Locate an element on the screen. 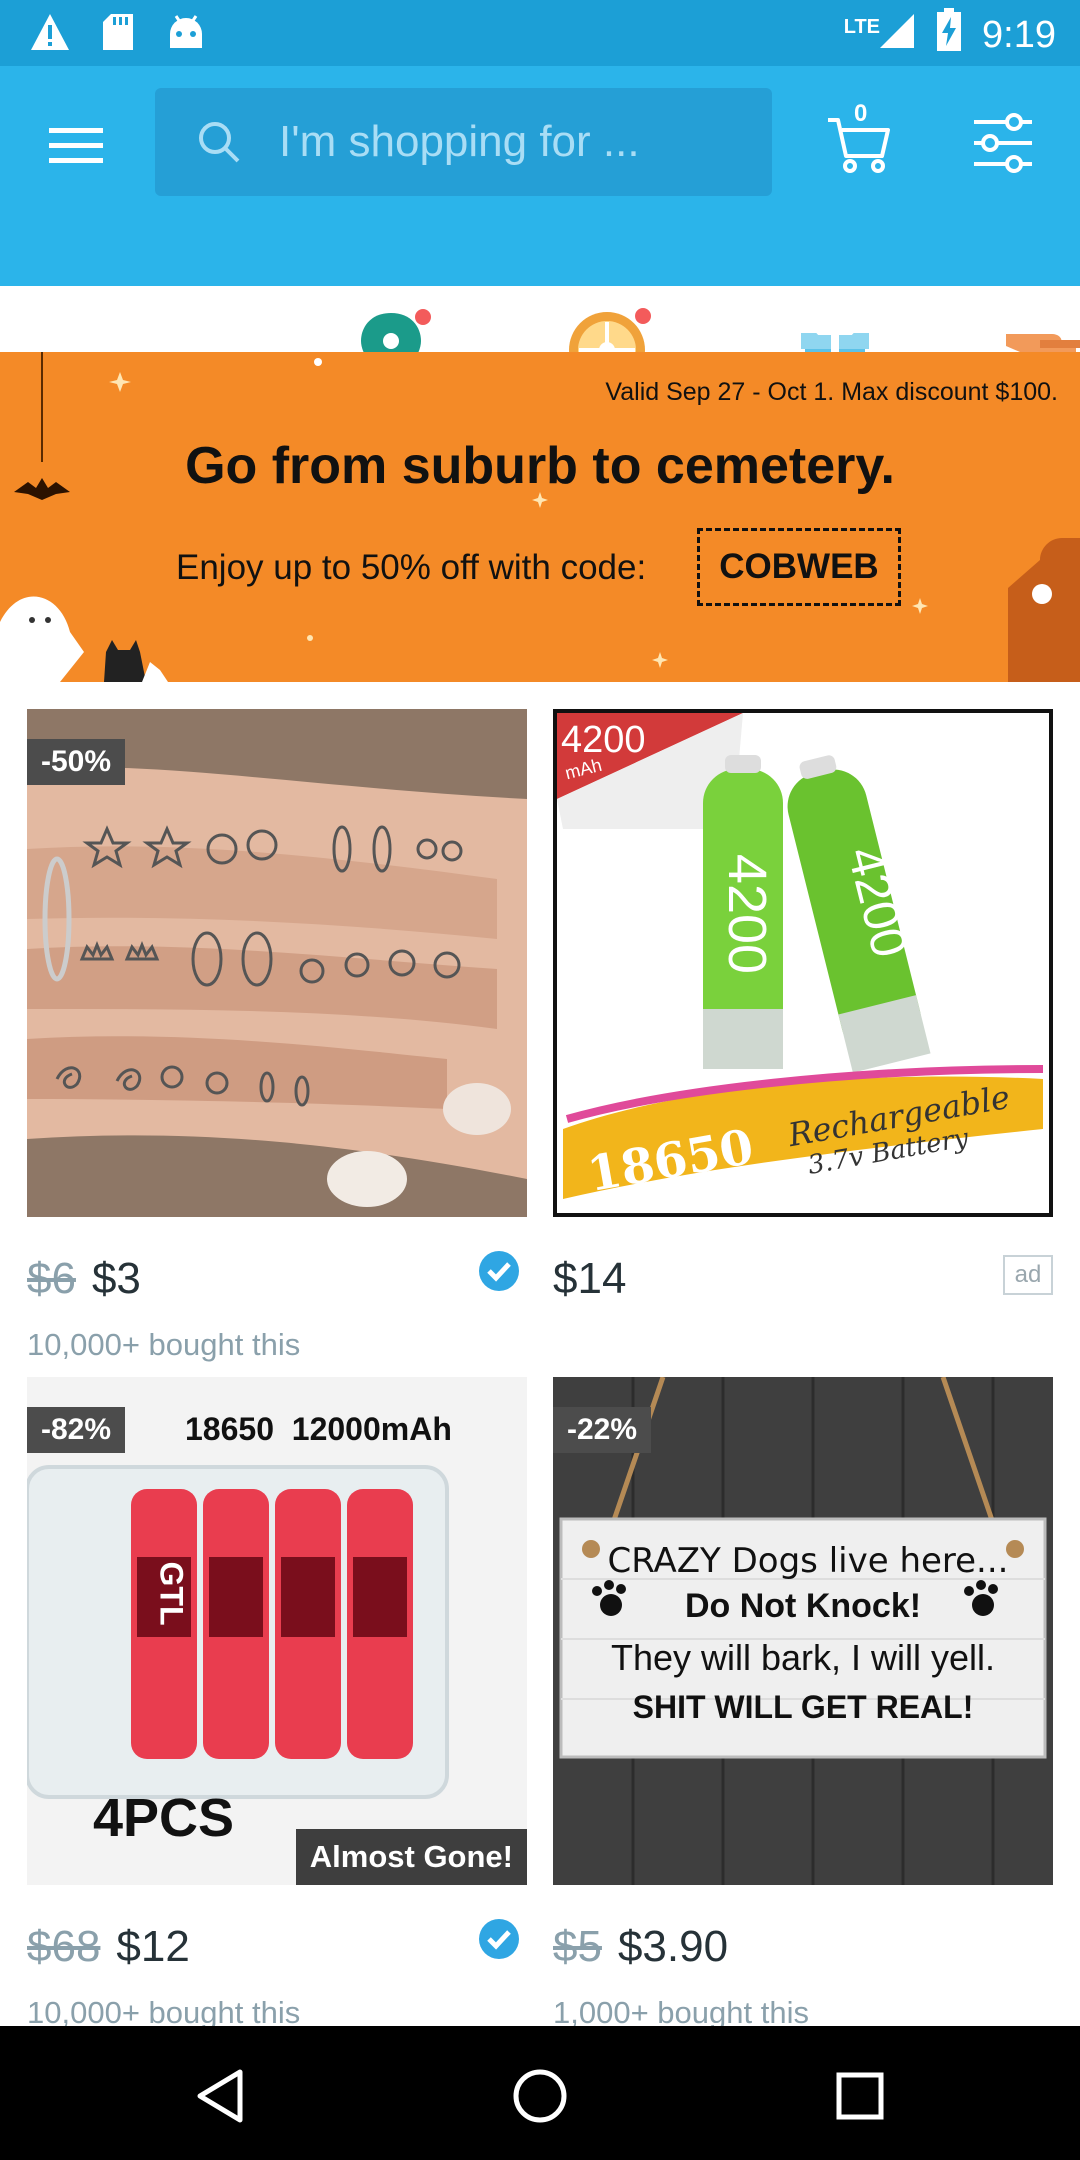 This screenshot has height=2160, width=1080. recents-icon is located at coordinates (860, 2096).